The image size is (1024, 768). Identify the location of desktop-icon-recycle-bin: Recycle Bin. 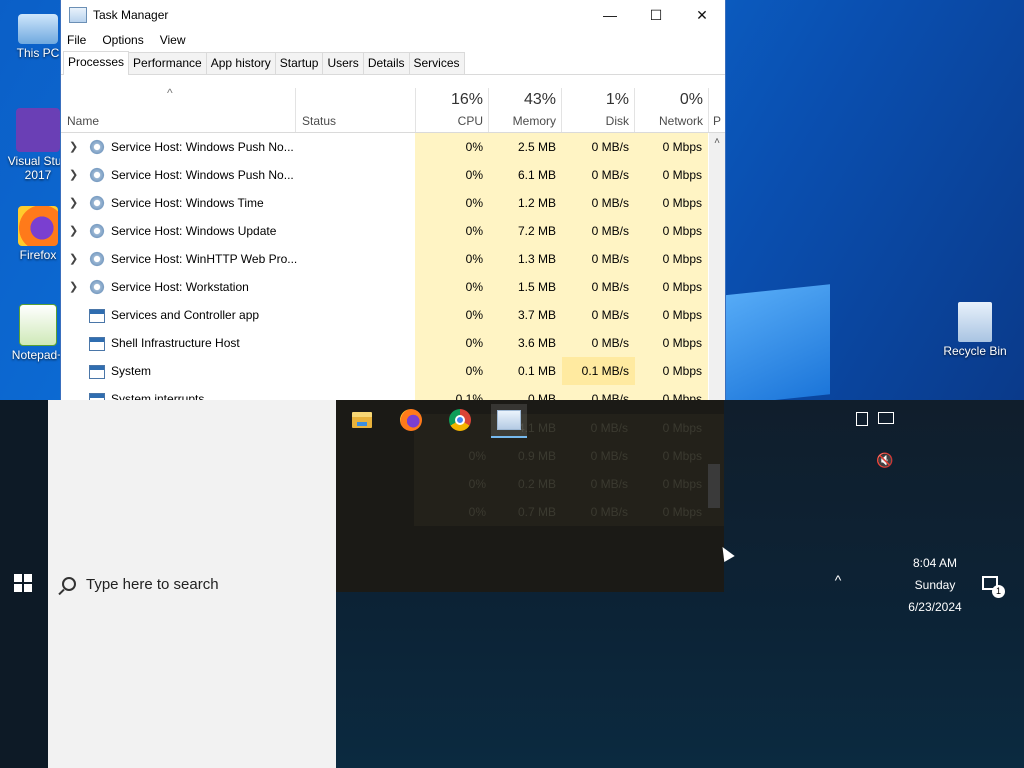
(975, 330).